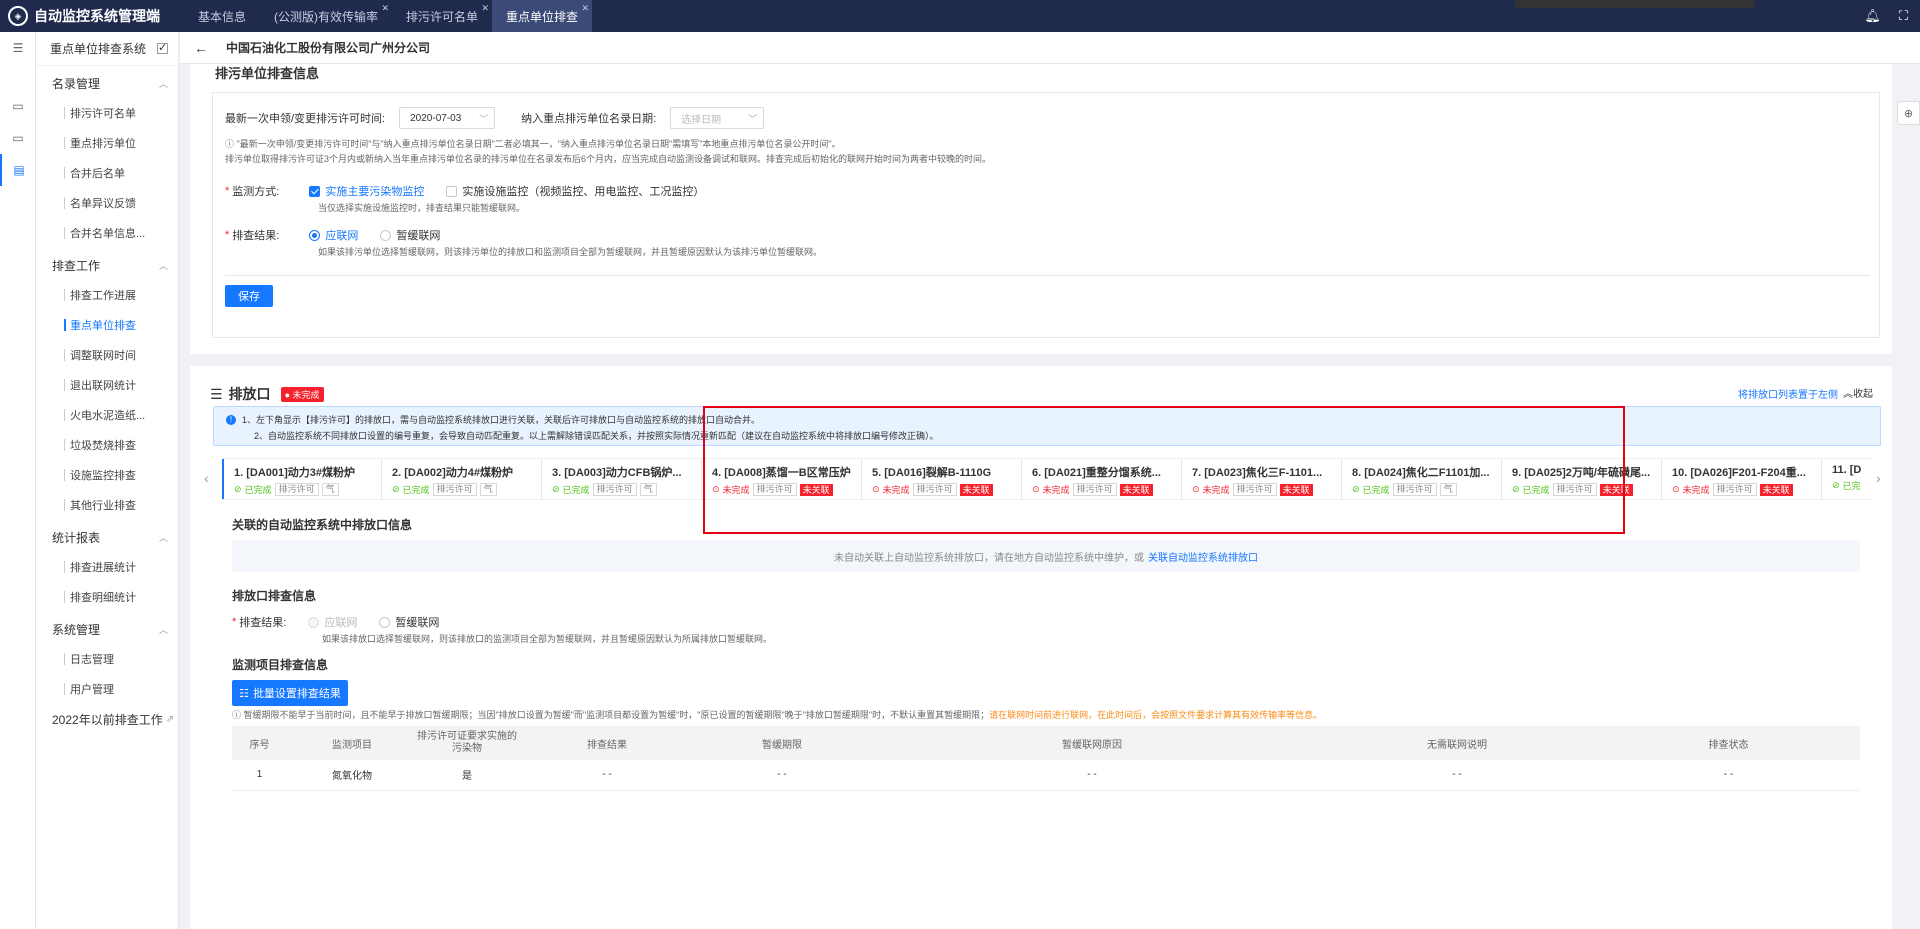 The image size is (1920, 929). What do you see at coordinates (107, 385) in the screenshot?
I see `sidebar-item: 退出联网统计` at bounding box center [107, 385].